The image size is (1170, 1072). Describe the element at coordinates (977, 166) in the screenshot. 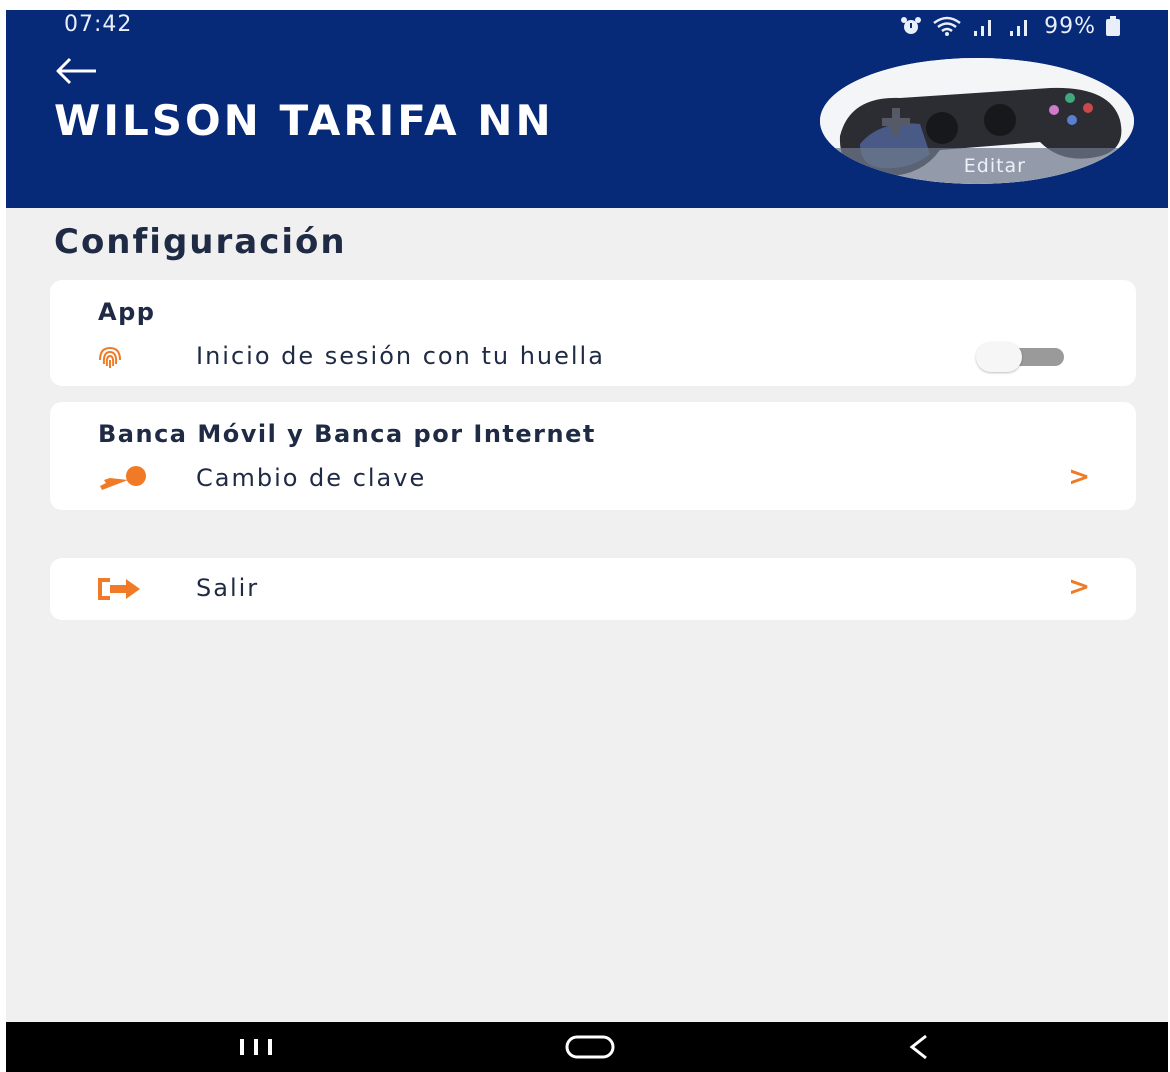

I see `avatar-edit-button: Editar` at that location.